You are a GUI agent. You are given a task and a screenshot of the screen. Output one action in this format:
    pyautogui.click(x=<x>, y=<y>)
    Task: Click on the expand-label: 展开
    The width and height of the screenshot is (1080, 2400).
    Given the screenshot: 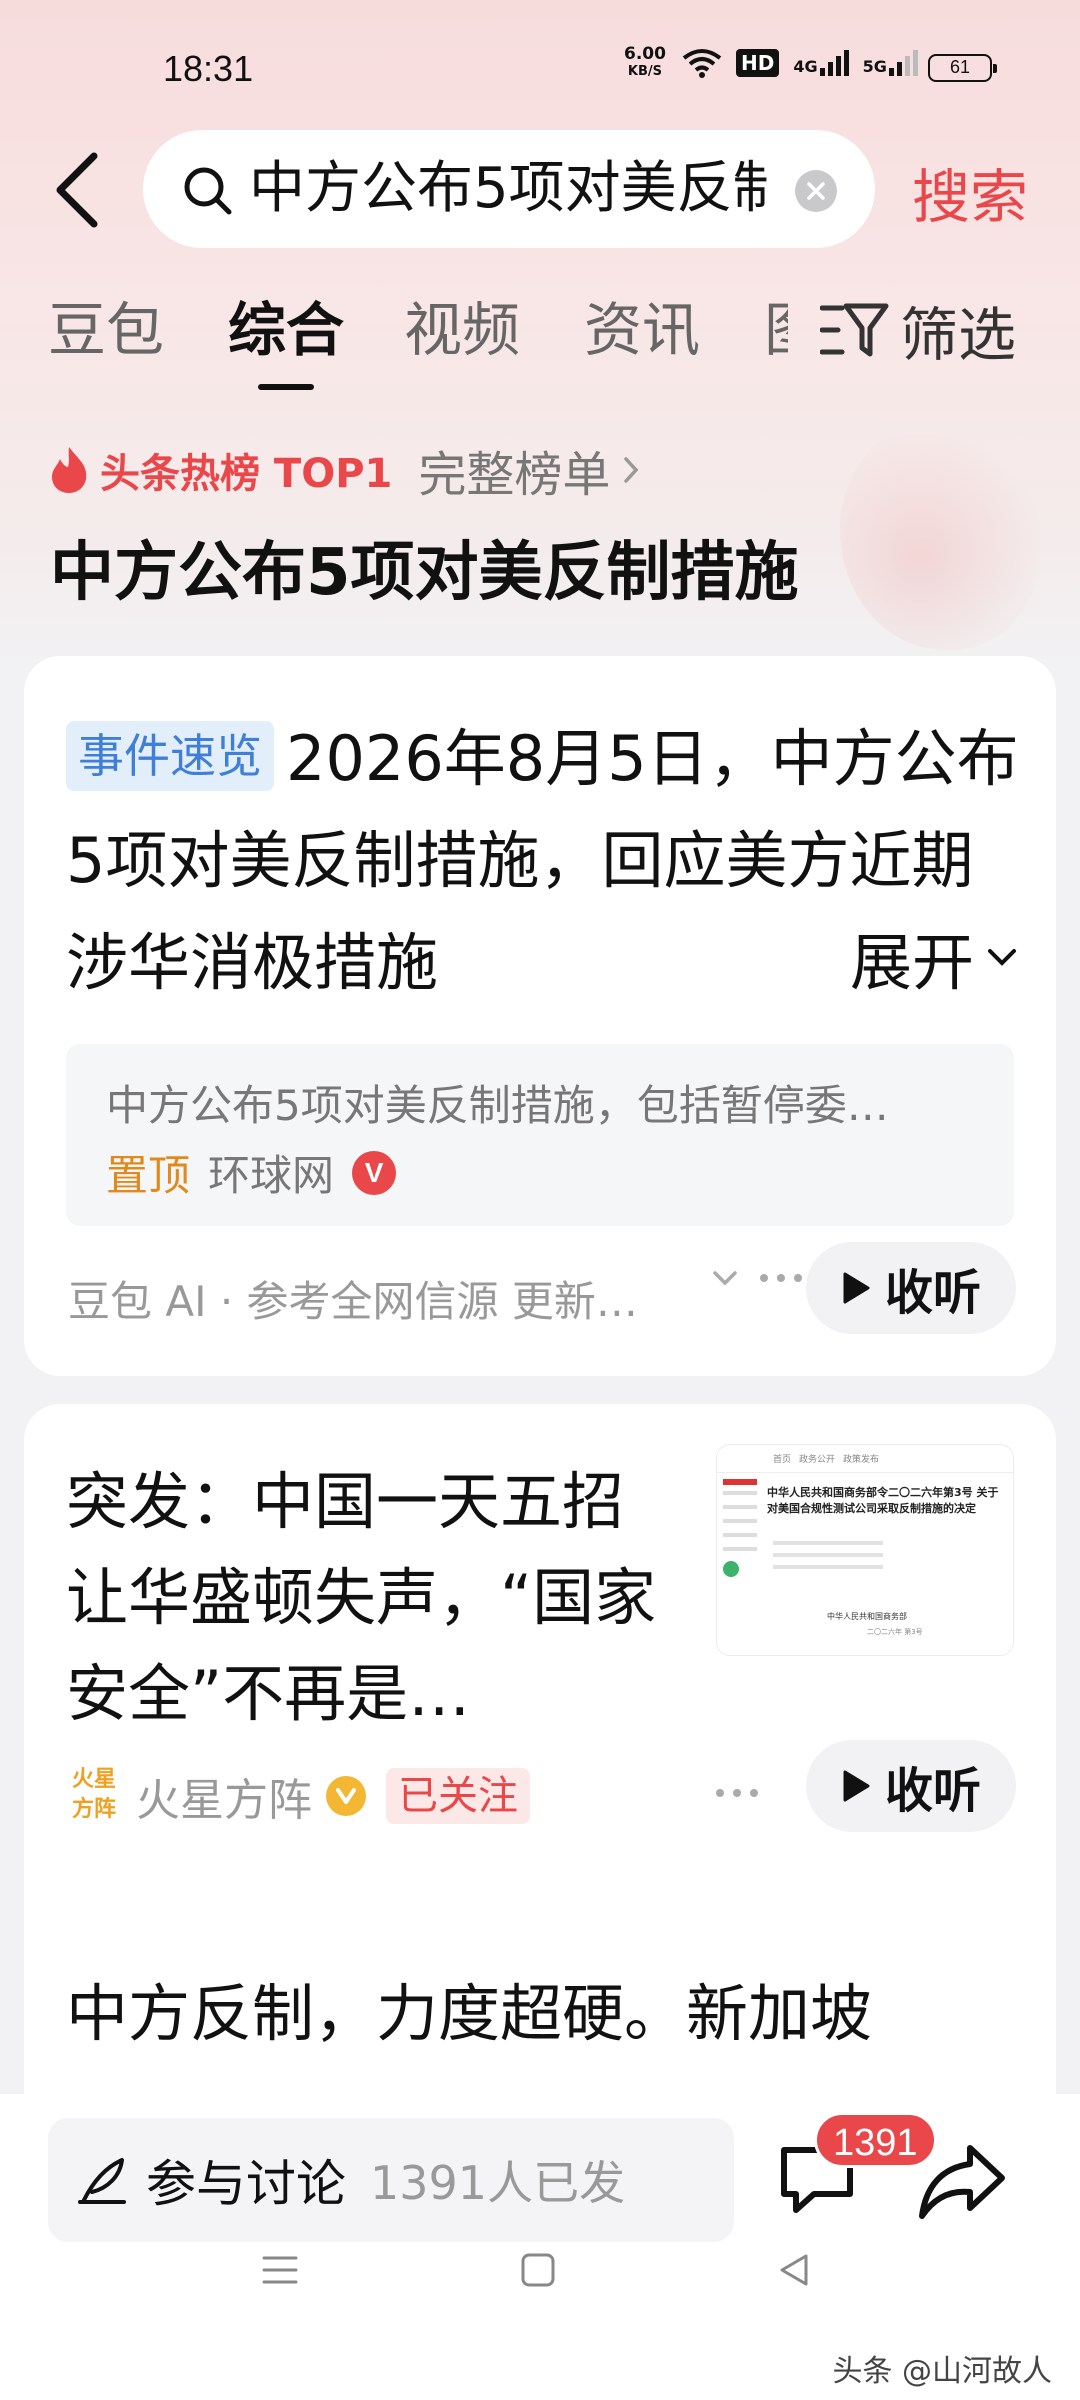 What is the action you would take?
    pyautogui.click(x=912, y=962)
    